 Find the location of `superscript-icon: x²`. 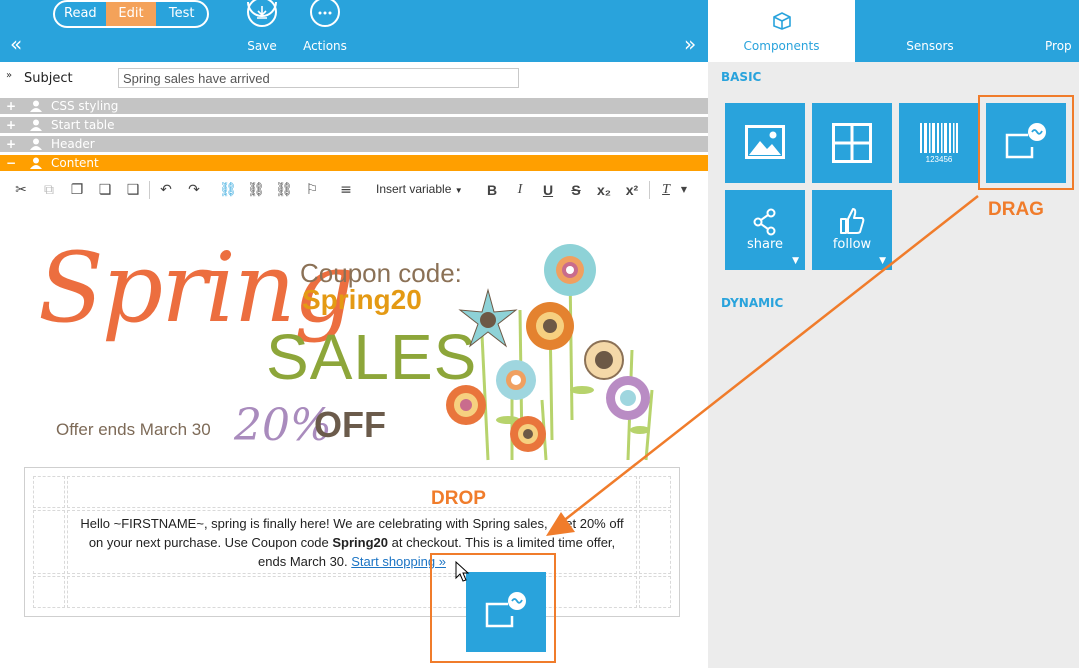

superscript-icon: x² is located at coordinates (632, 190).